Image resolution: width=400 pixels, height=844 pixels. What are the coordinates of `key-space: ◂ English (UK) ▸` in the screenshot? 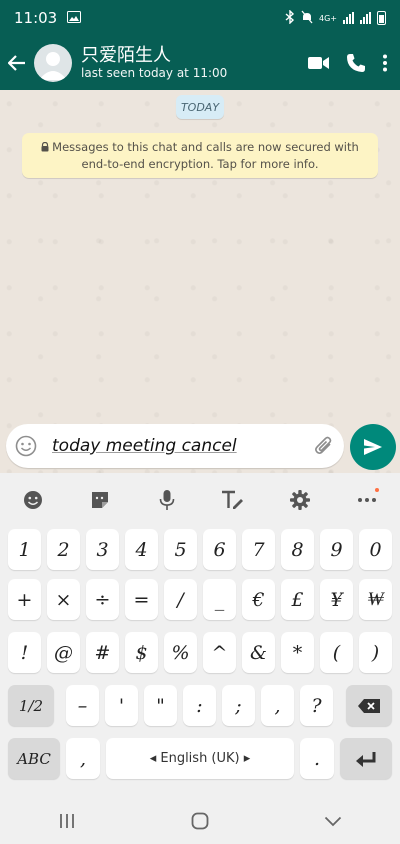 It's located at (200, 758).